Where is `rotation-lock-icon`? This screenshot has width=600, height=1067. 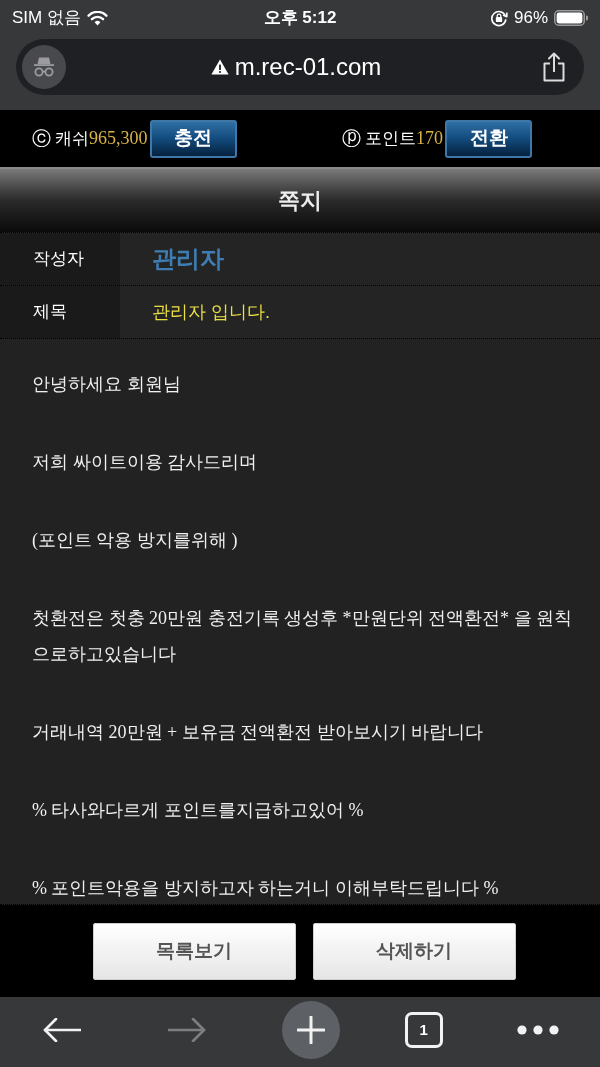
rotation-lock-icon is located at coordinates (498, 18).